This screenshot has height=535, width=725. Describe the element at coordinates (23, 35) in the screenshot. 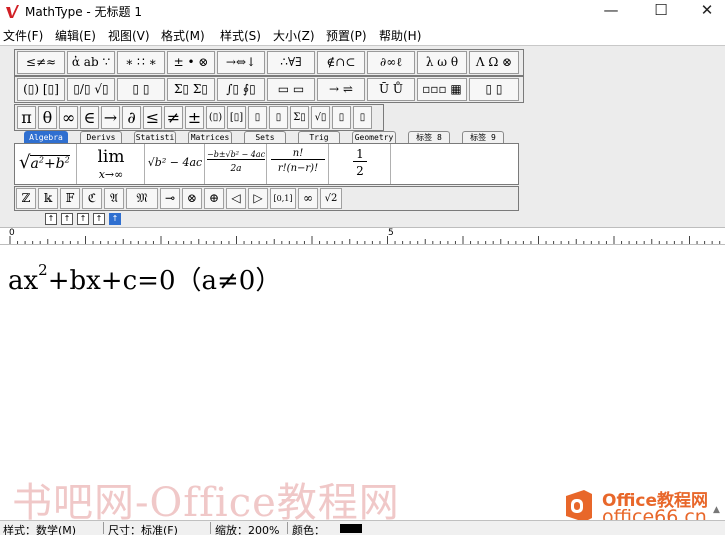

I see `menu-file: 文件(F)` at that location.